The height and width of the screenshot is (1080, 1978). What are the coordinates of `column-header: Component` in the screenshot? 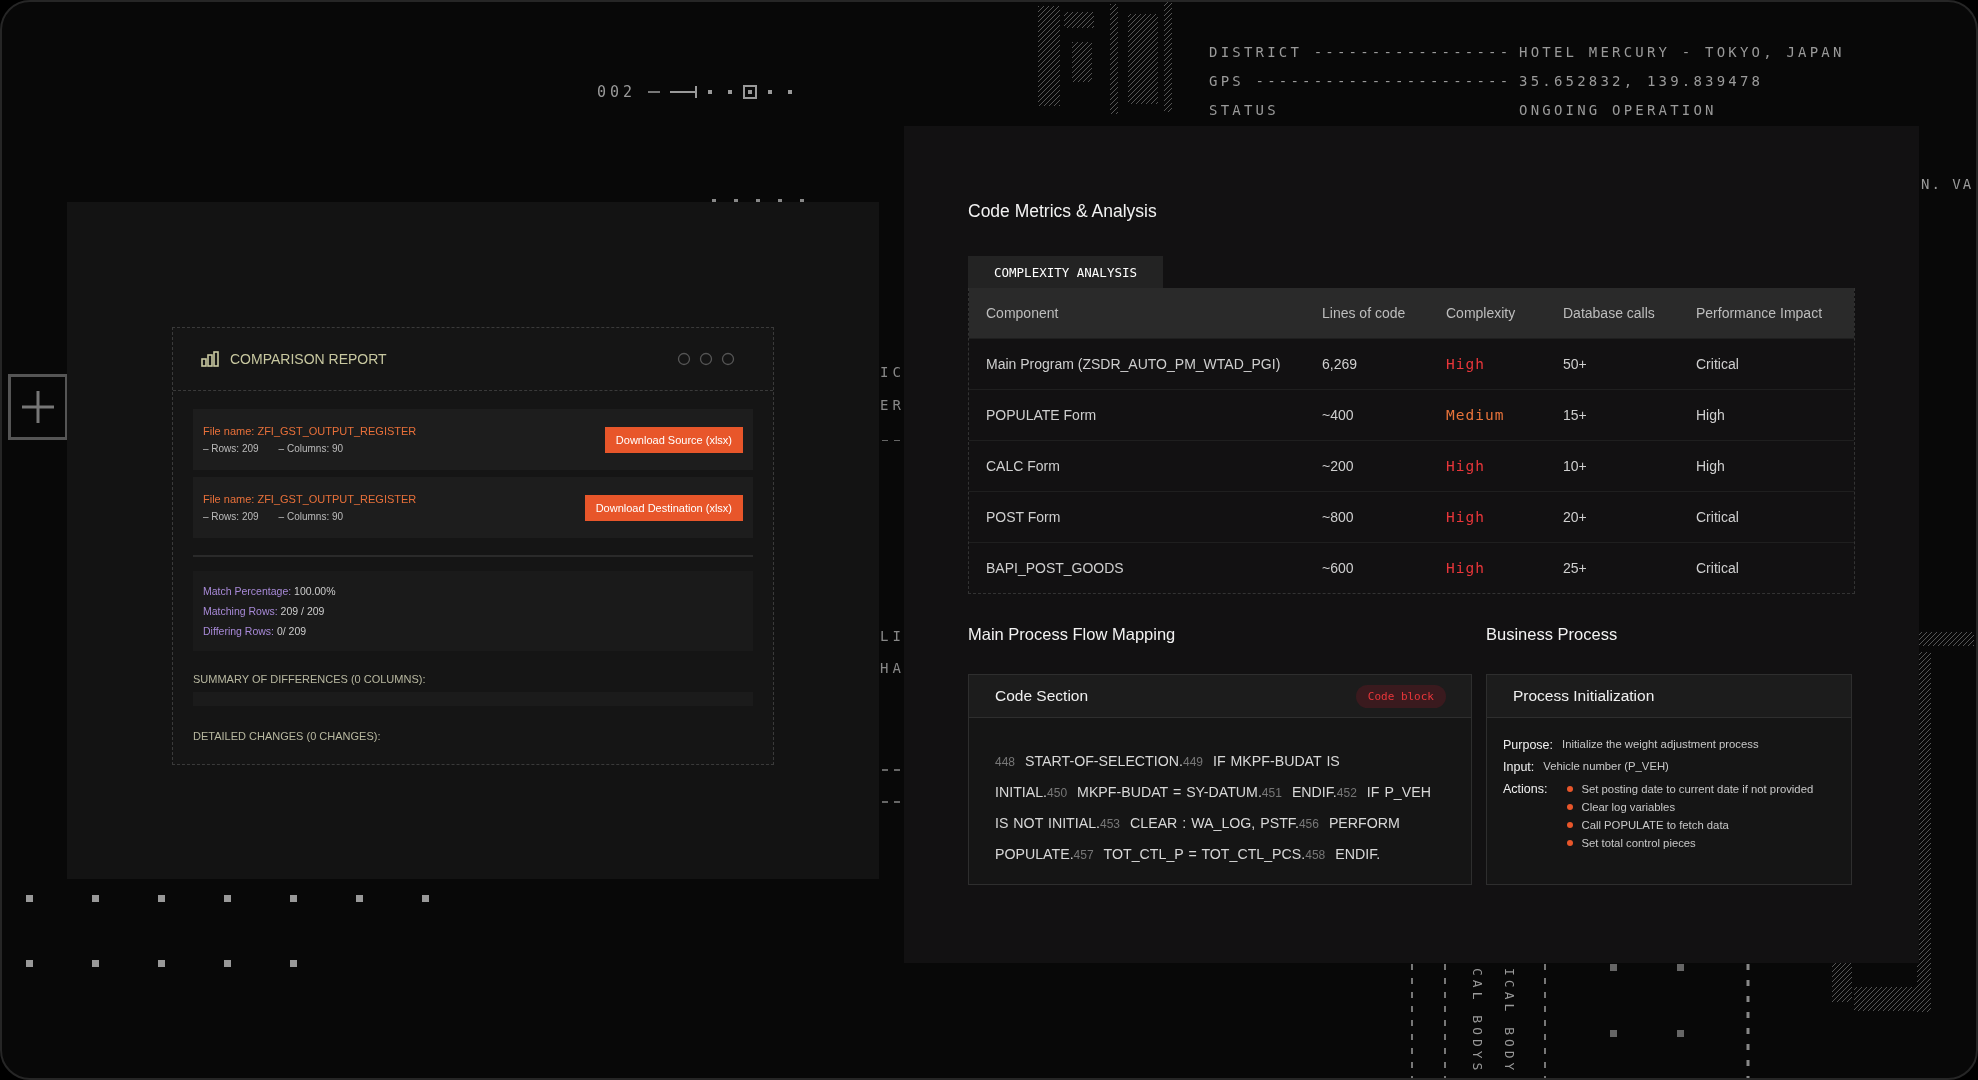 It's located at (1022, 313).